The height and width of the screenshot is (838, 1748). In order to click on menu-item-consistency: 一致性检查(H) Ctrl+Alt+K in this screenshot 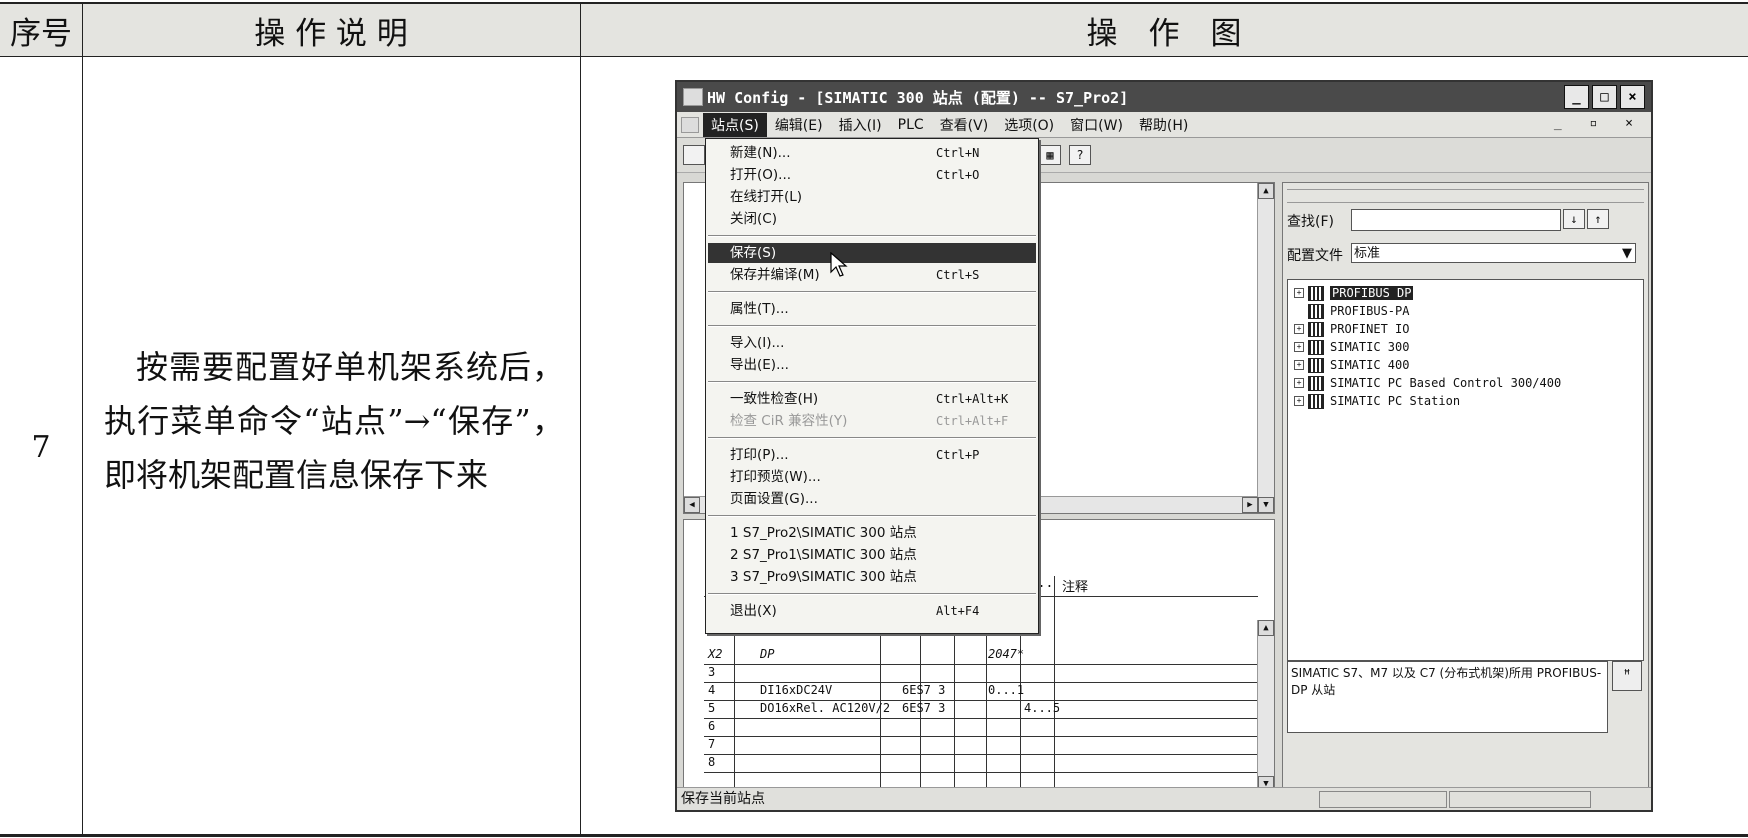, I will do `click(872, 399)`.